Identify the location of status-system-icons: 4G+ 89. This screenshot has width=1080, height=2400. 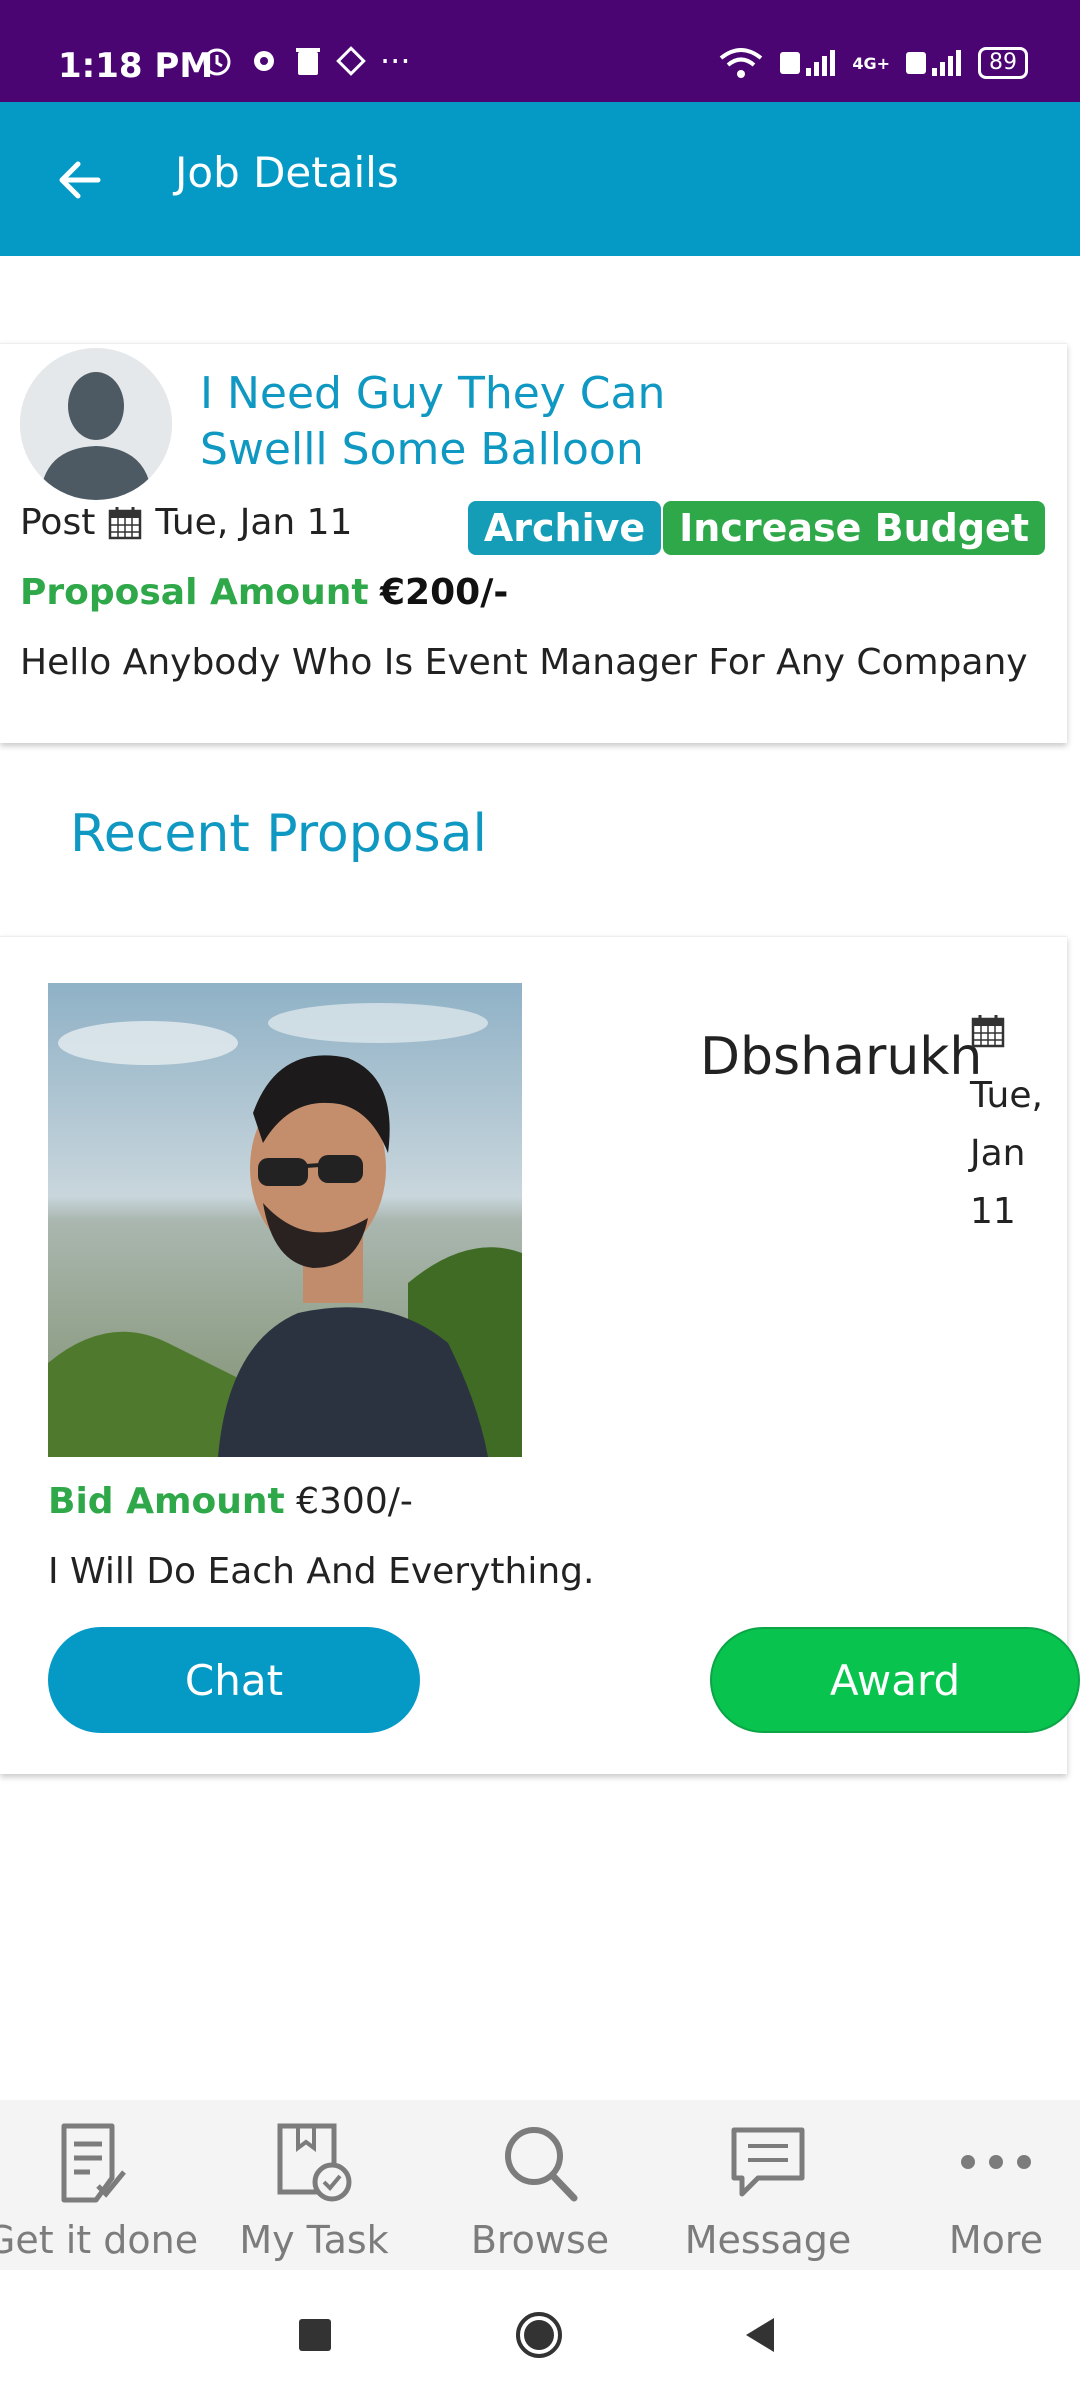
(873, 63).